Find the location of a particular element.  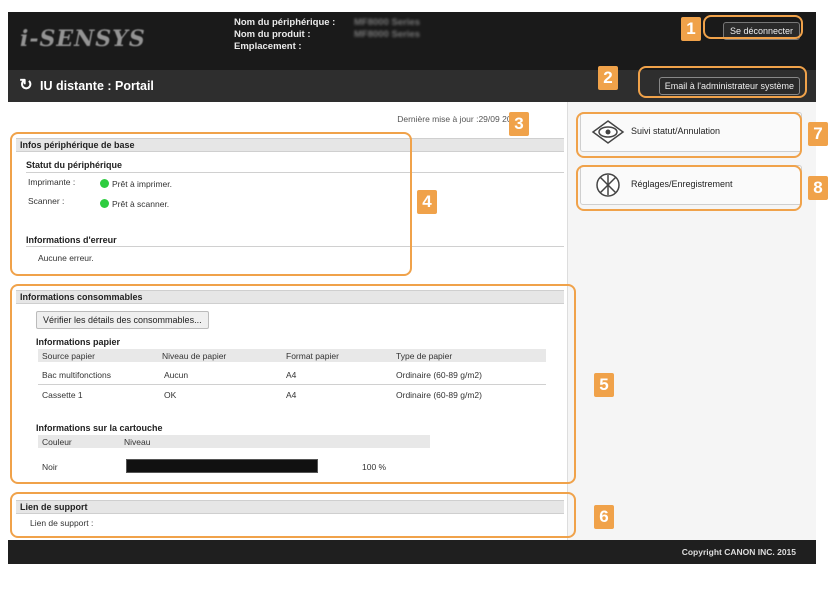

portal-icon: ↻ is located at coordinates (26, 85).